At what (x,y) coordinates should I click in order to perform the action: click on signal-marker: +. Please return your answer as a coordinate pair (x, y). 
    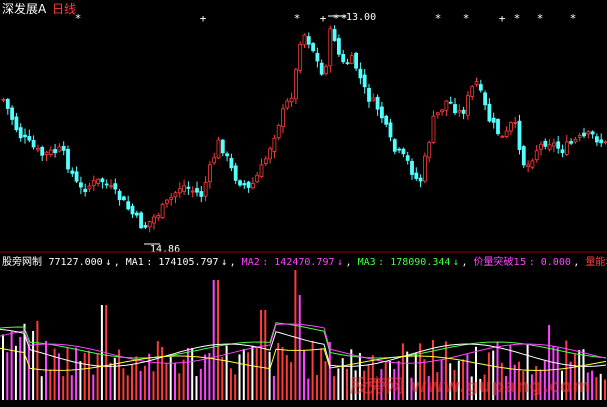
    Looking at the image, I should click on (502, 18).